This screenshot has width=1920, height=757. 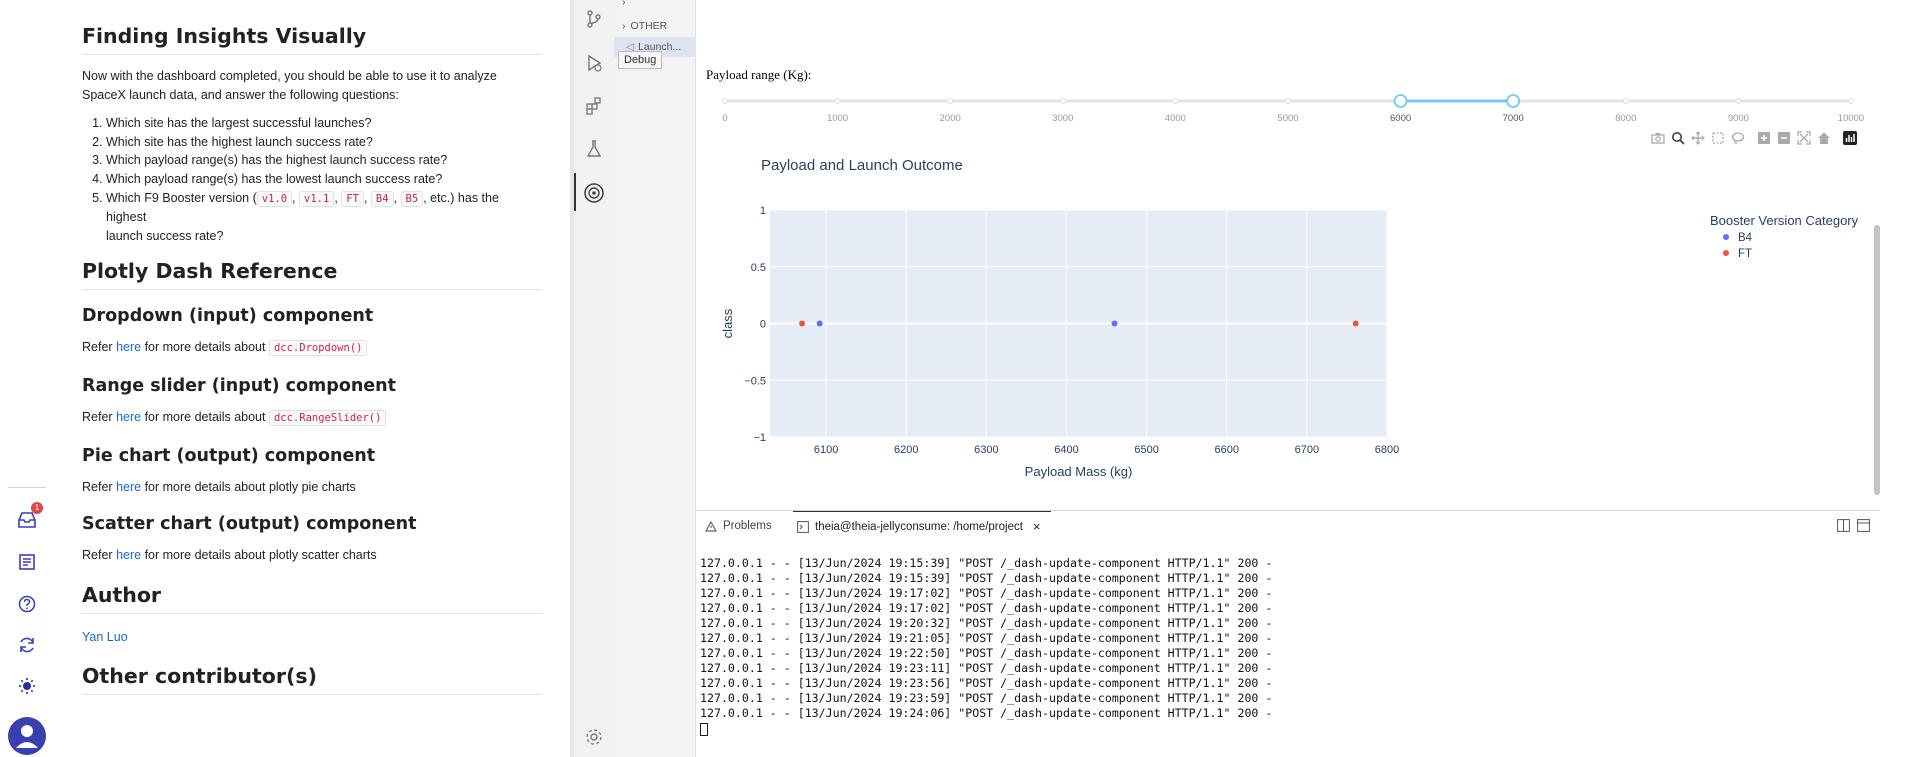 What do you see at coordinates (759, 438) in the screenshot?
I see `y-tick-label: −1` at bounding box center [759, 438].